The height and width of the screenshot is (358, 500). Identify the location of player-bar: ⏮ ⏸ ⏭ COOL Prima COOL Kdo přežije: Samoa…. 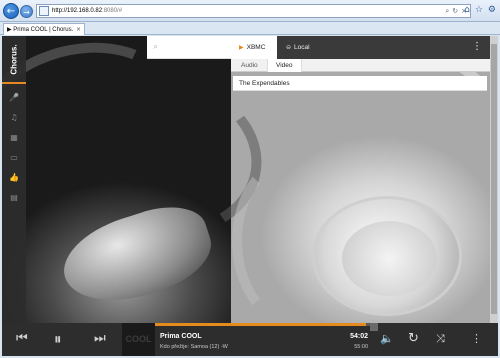
(250, 339).